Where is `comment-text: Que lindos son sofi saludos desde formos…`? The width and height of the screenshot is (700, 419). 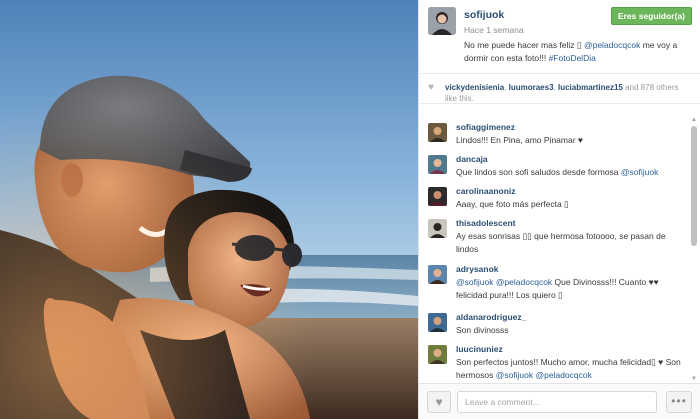
comment-text: Que lindos son sofi saludos desde formos… is located at coordinates (538, 172).